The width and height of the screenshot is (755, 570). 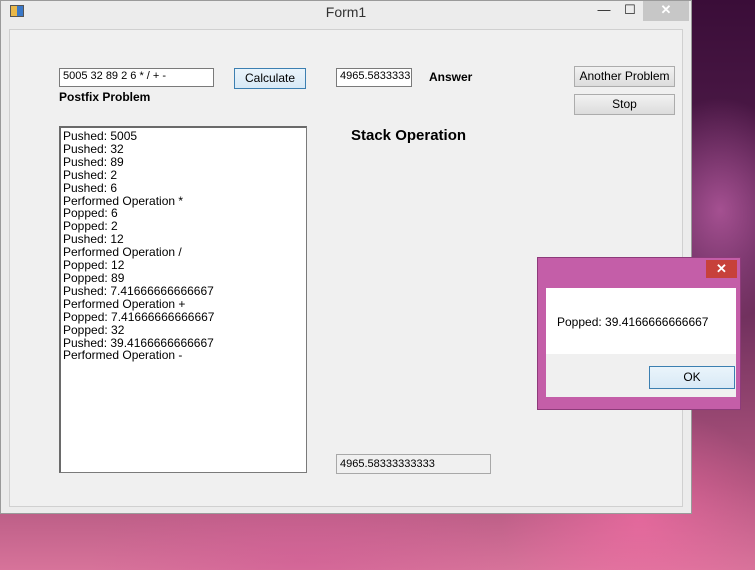 I want to click on log-line: Popped: 89, so click(x=183, y=278).